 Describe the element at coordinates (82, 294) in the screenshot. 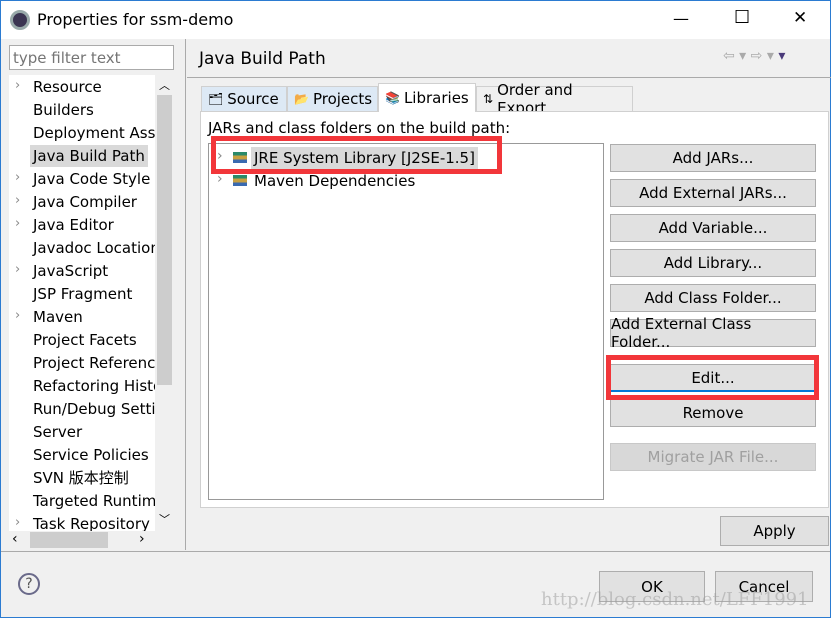

I see `sidebar-item: JSP Fragment` at that location.